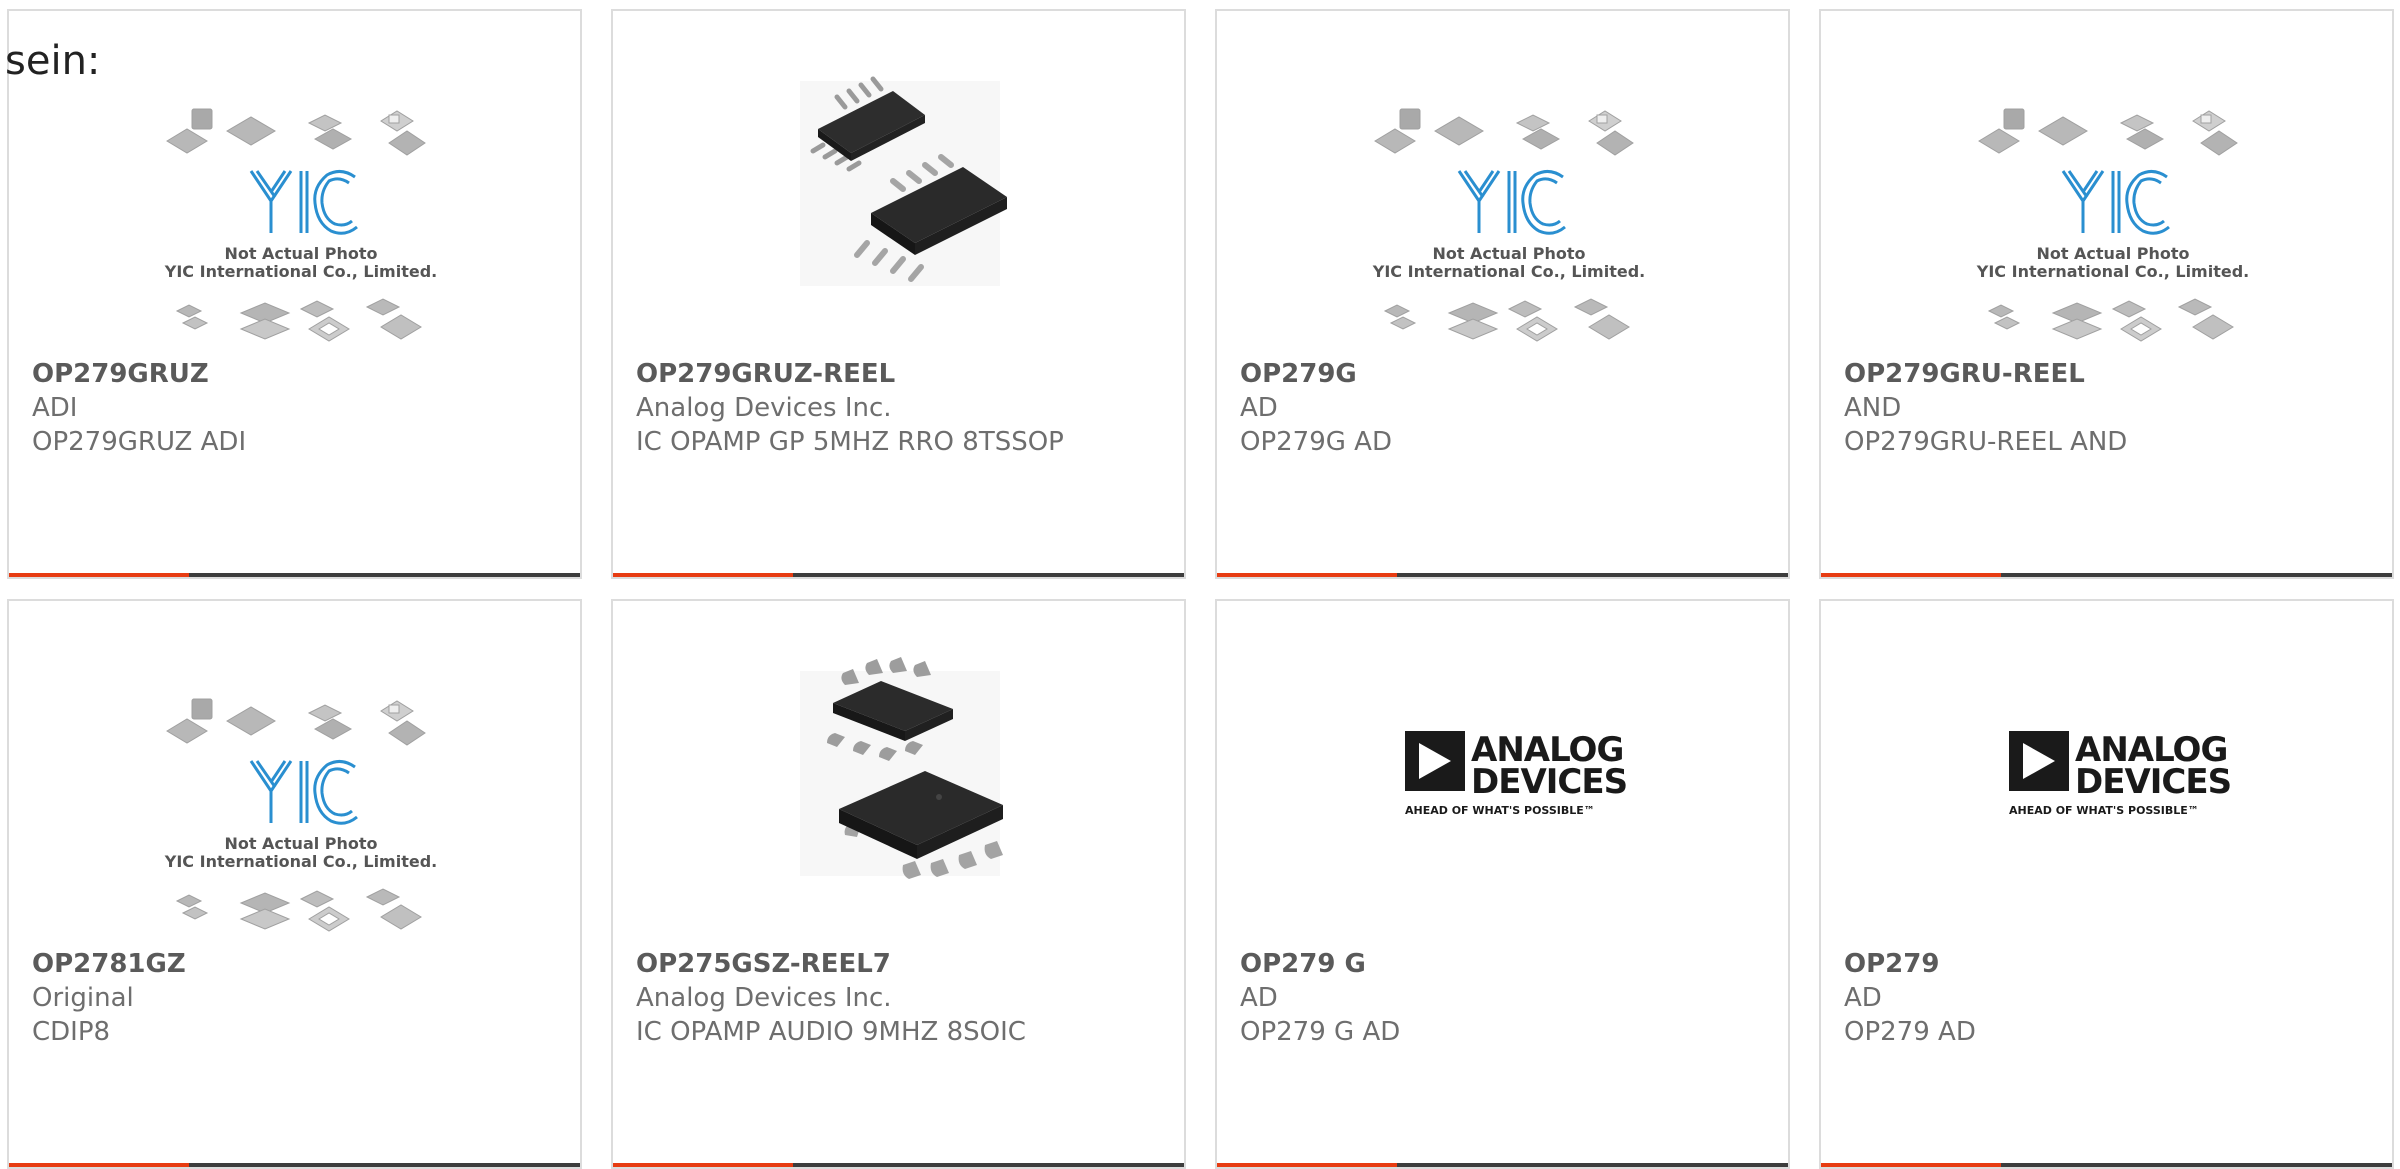 This screenshot has width=2400, height=1169. Describe the element at coordinates (301, 964) in the screenshot. I see `product-part-number: OP2781GZ` at that location.